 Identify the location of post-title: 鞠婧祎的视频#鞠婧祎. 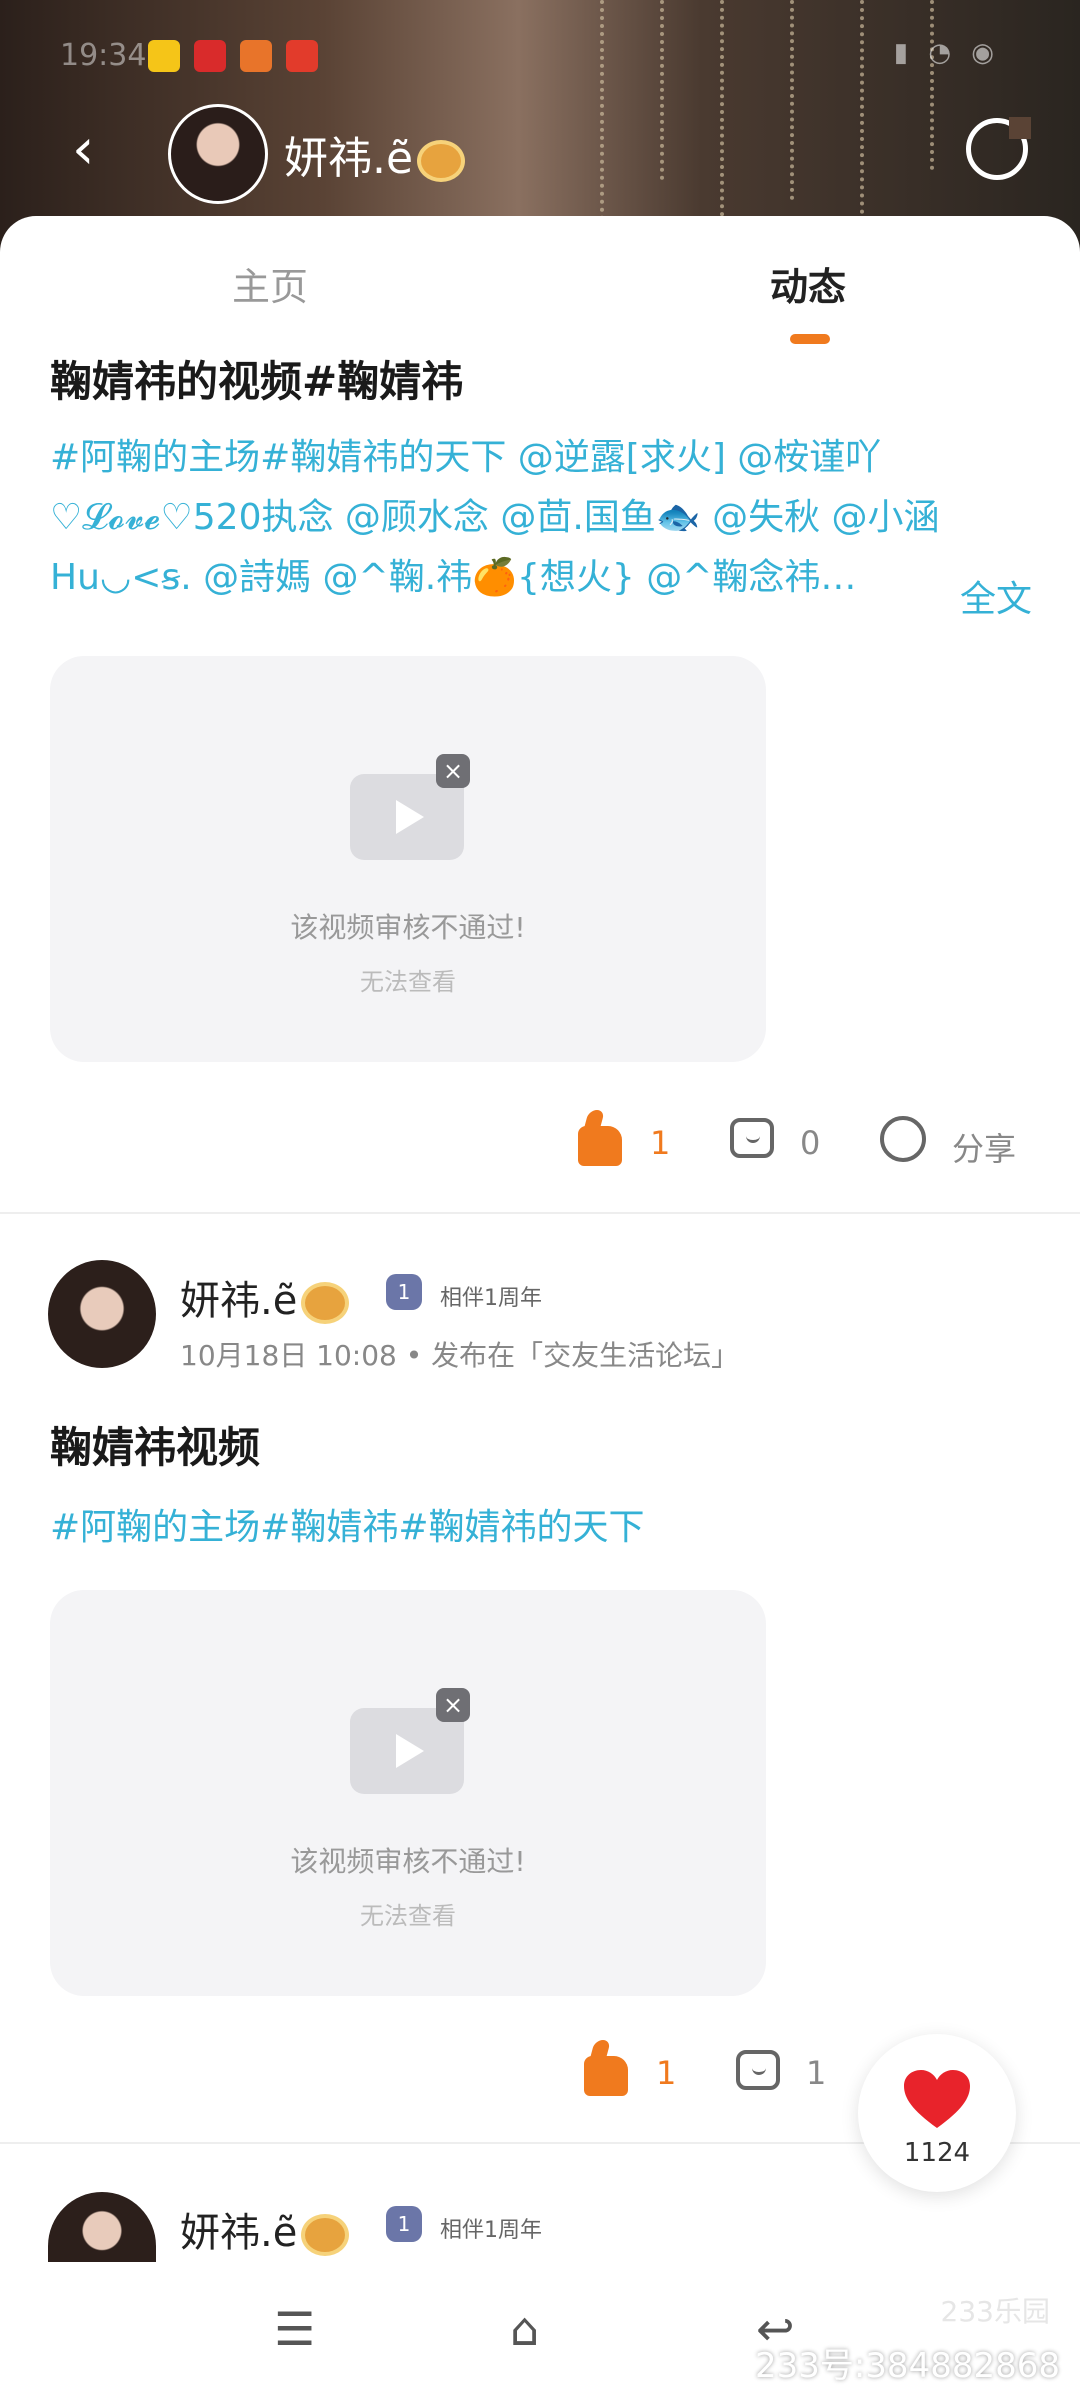
(256, 378).